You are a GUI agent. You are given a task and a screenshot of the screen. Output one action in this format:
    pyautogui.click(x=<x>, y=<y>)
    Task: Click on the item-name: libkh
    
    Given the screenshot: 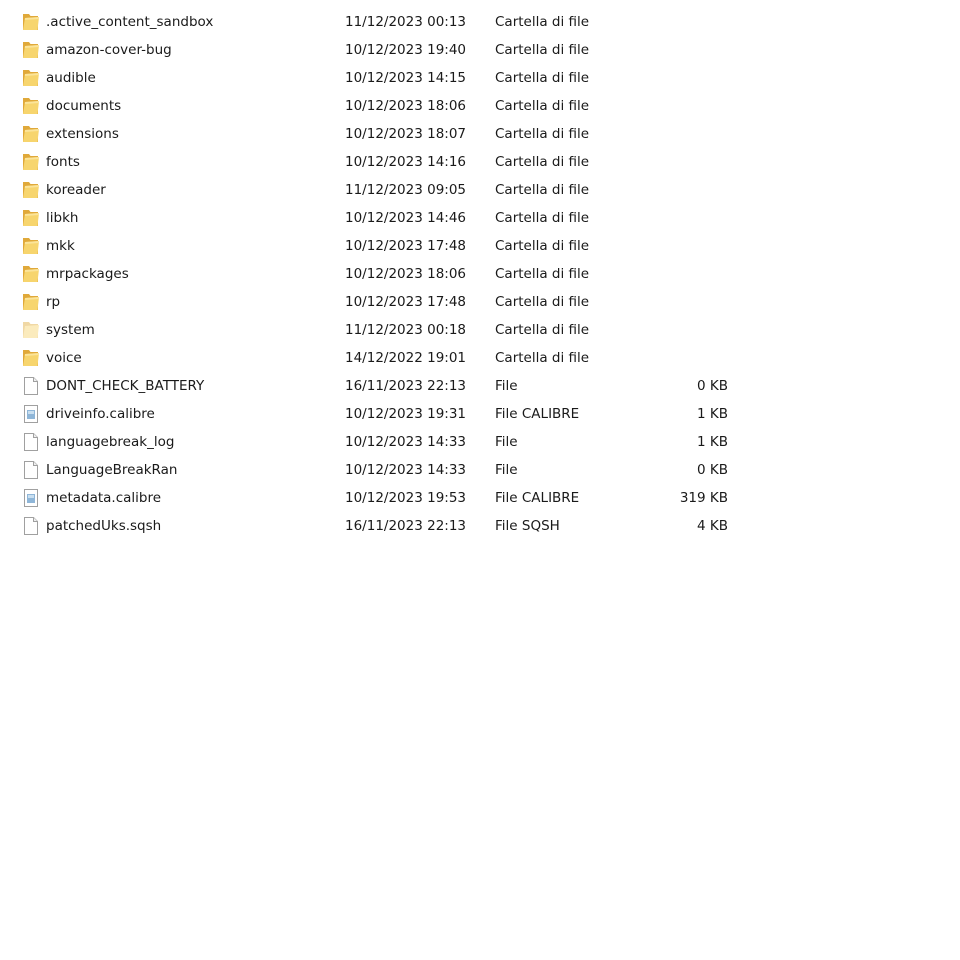 What is the action you would take?
    pyautogui.click(x=62, y=218)
    